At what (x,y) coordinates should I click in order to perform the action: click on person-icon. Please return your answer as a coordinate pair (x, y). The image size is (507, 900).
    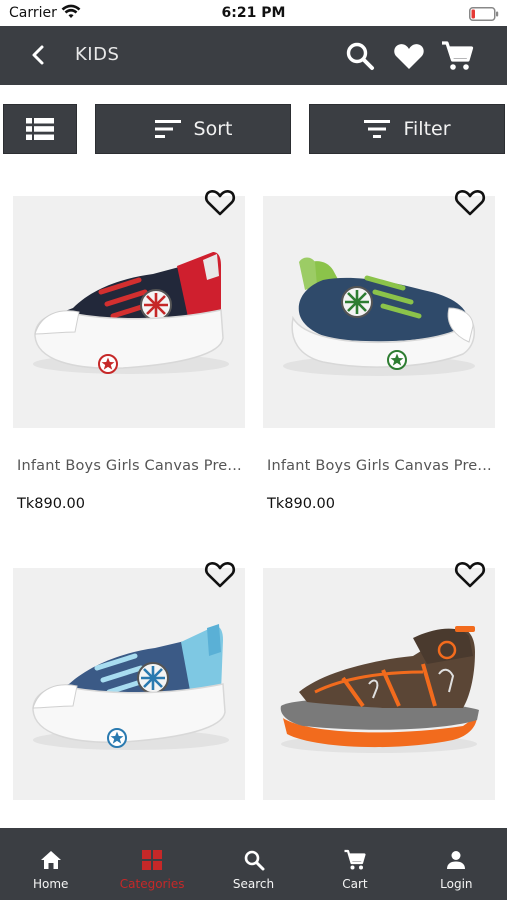
    Looking at the image, I should click on (456, 860).